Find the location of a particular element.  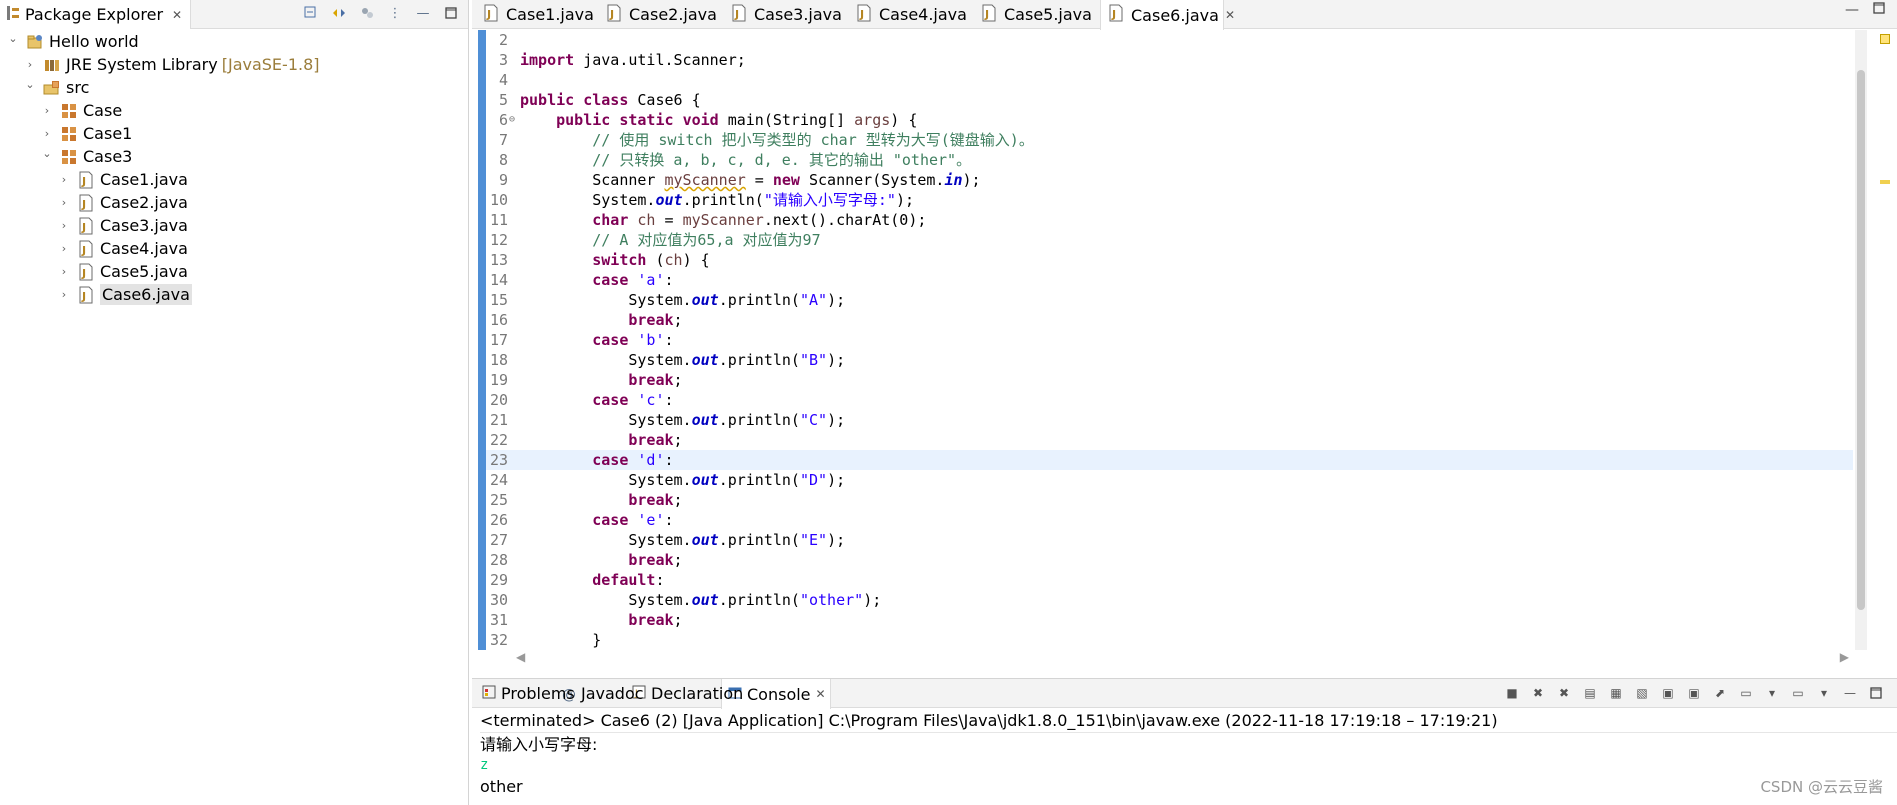

tab-case1-java: J Case1.java is located at coordinates (535, 14).